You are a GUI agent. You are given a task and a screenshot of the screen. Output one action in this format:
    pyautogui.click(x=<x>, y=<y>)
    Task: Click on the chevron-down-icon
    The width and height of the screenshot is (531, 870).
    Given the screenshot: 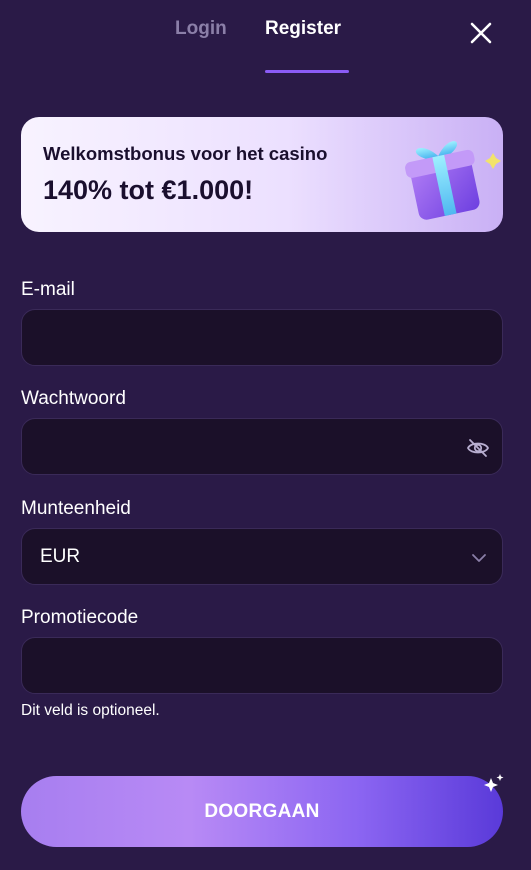 What is the action you would take?
    pyautogui.click(x=479, y=558)
    